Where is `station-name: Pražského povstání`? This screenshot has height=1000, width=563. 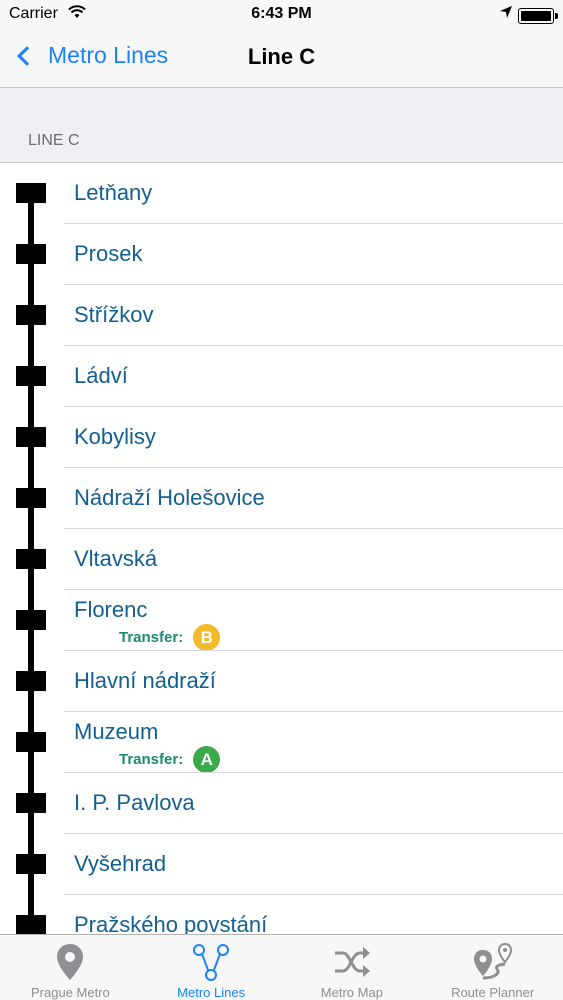
station-name: Pražského povstání is located at coordinates (171, 923).